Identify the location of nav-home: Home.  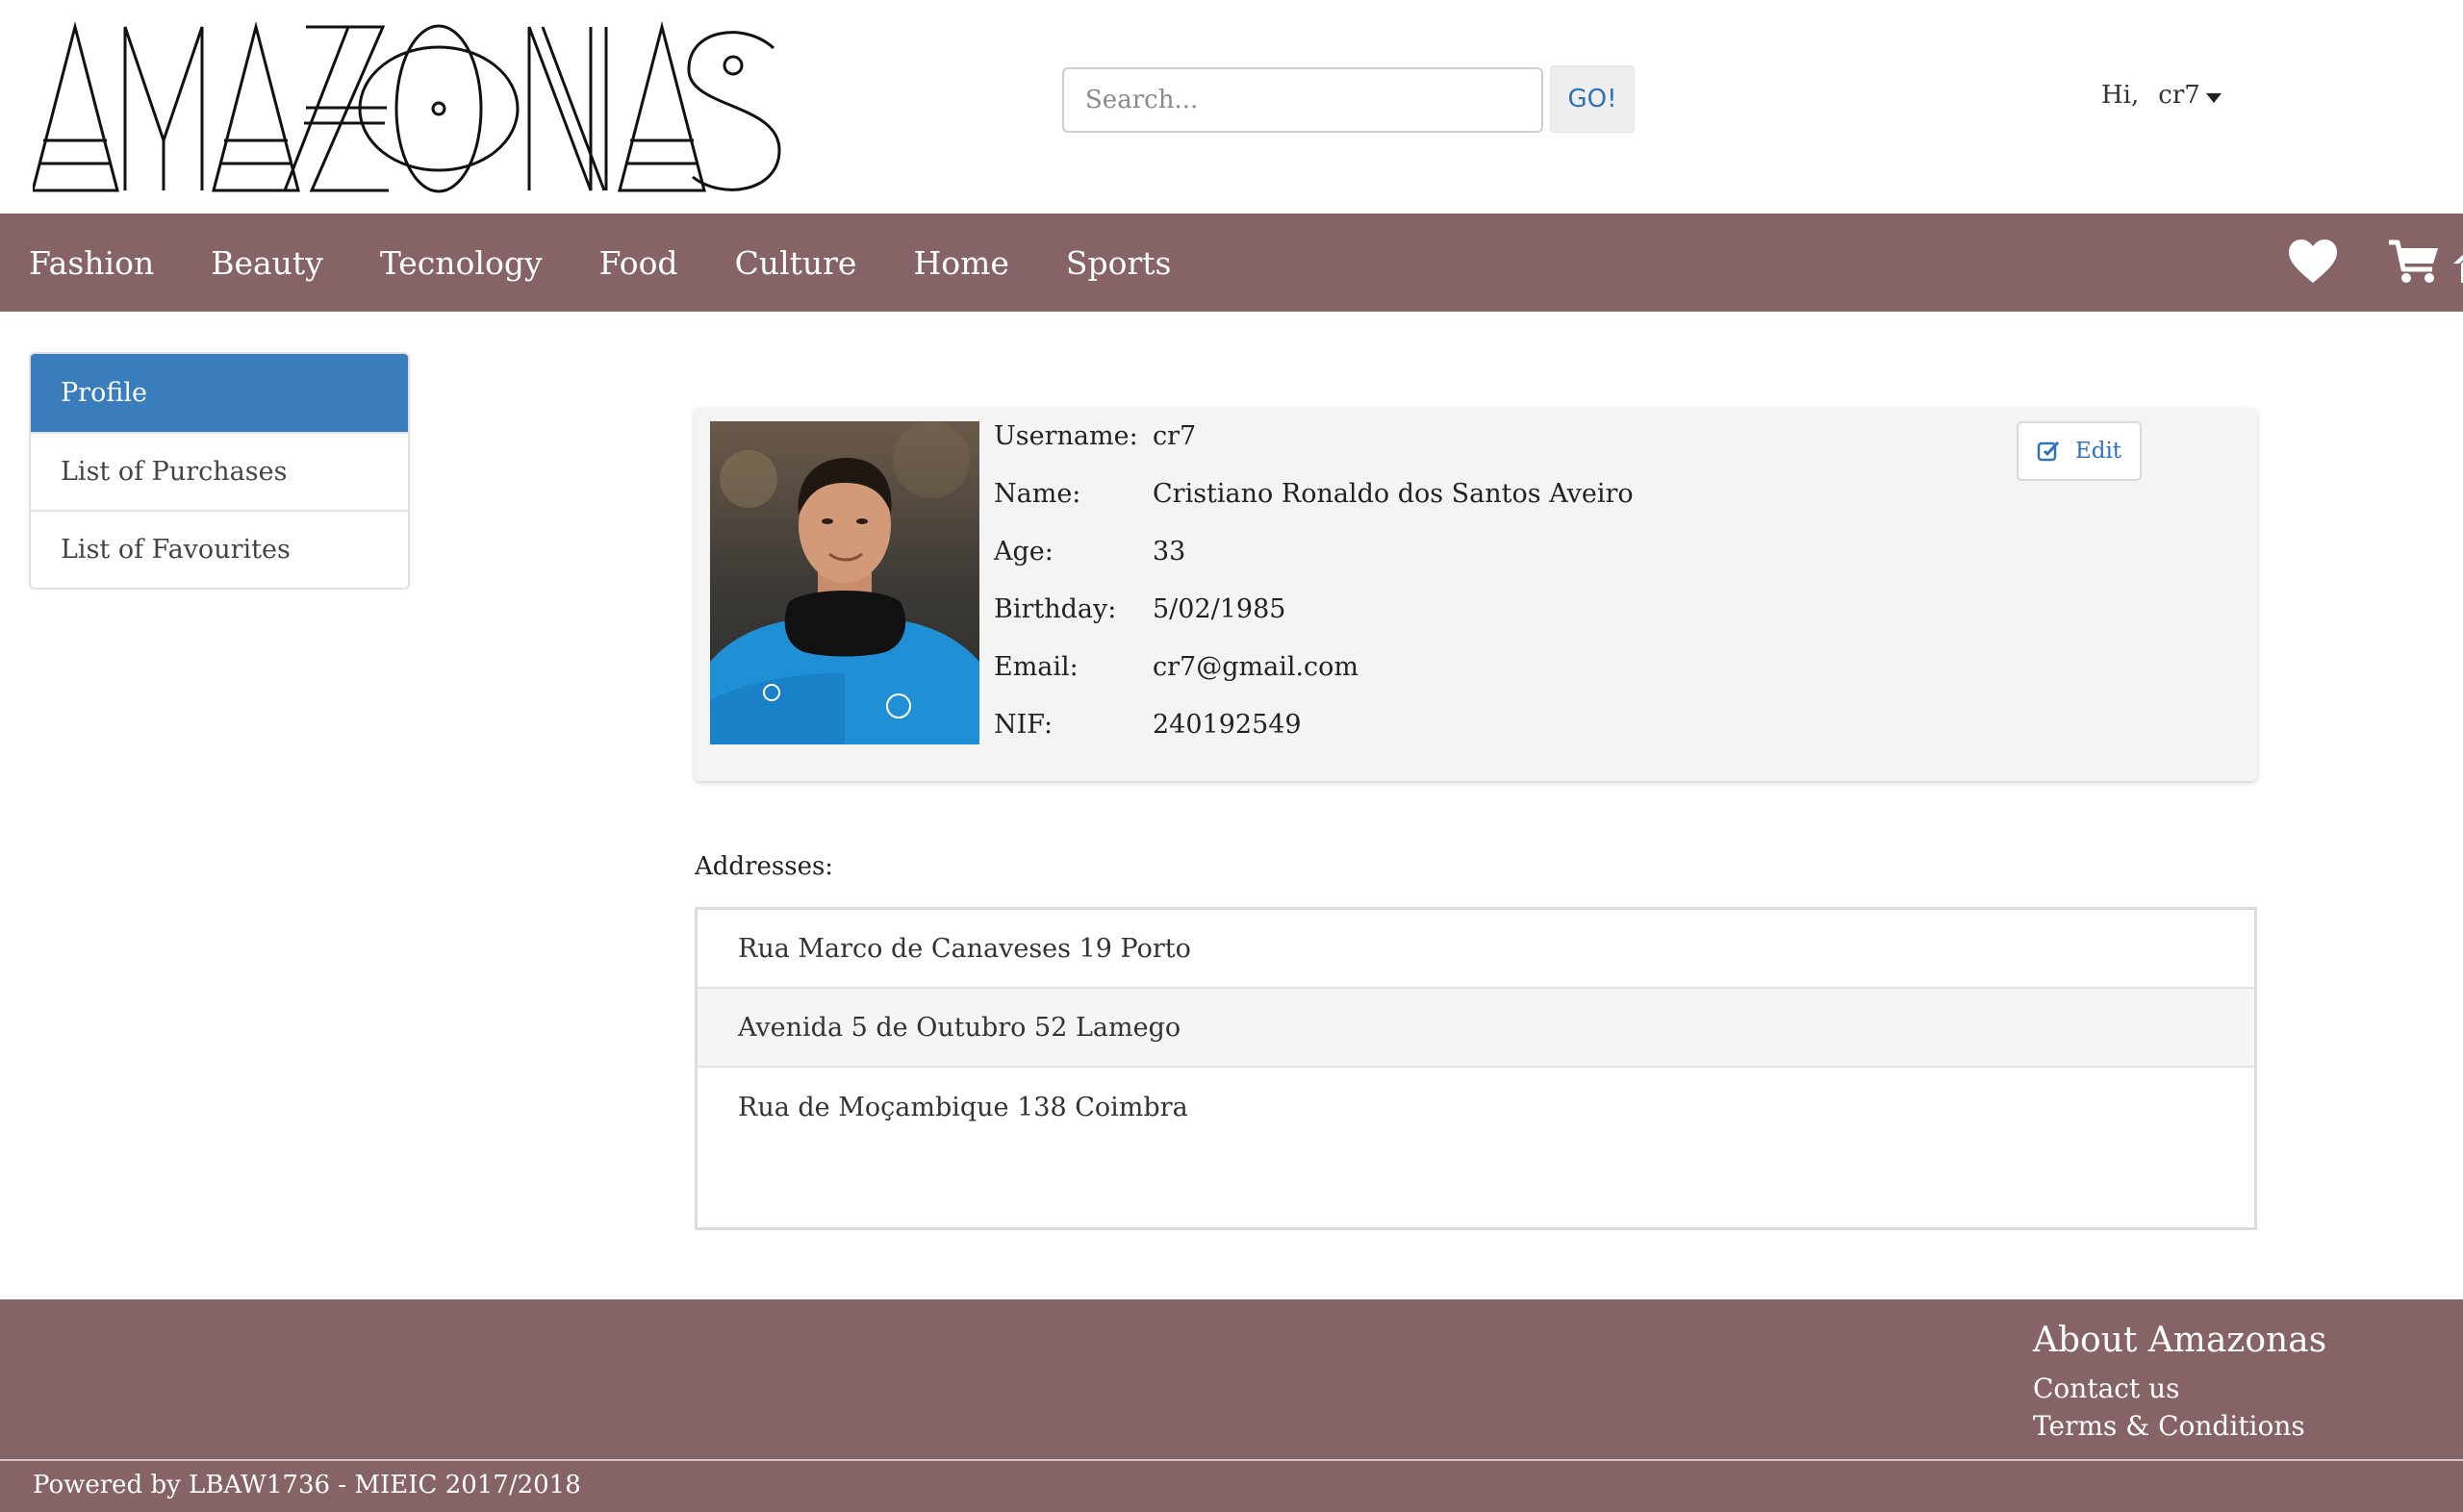
(960, 263).